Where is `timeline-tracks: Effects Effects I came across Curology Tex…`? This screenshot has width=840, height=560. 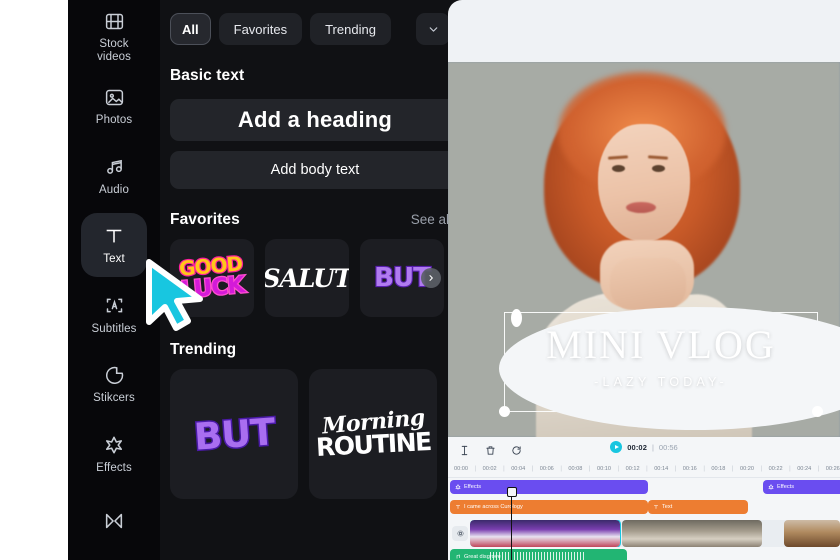
timeline-tracks: Effects Effects I came across Curology Tex… is located at coordinates (644, 520).